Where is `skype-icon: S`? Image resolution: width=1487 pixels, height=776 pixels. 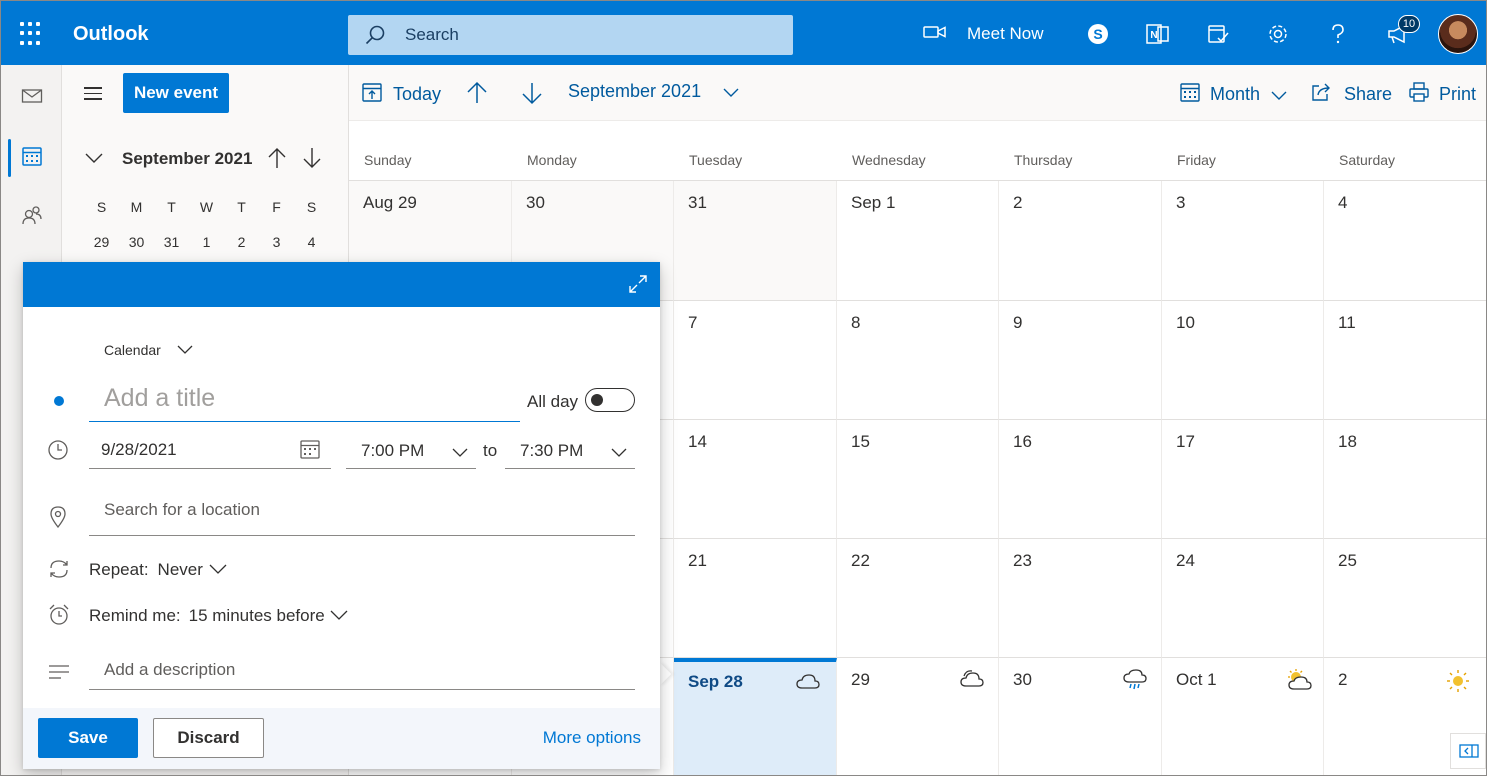 skype-icon: S is located at coordinates (1098, 34).